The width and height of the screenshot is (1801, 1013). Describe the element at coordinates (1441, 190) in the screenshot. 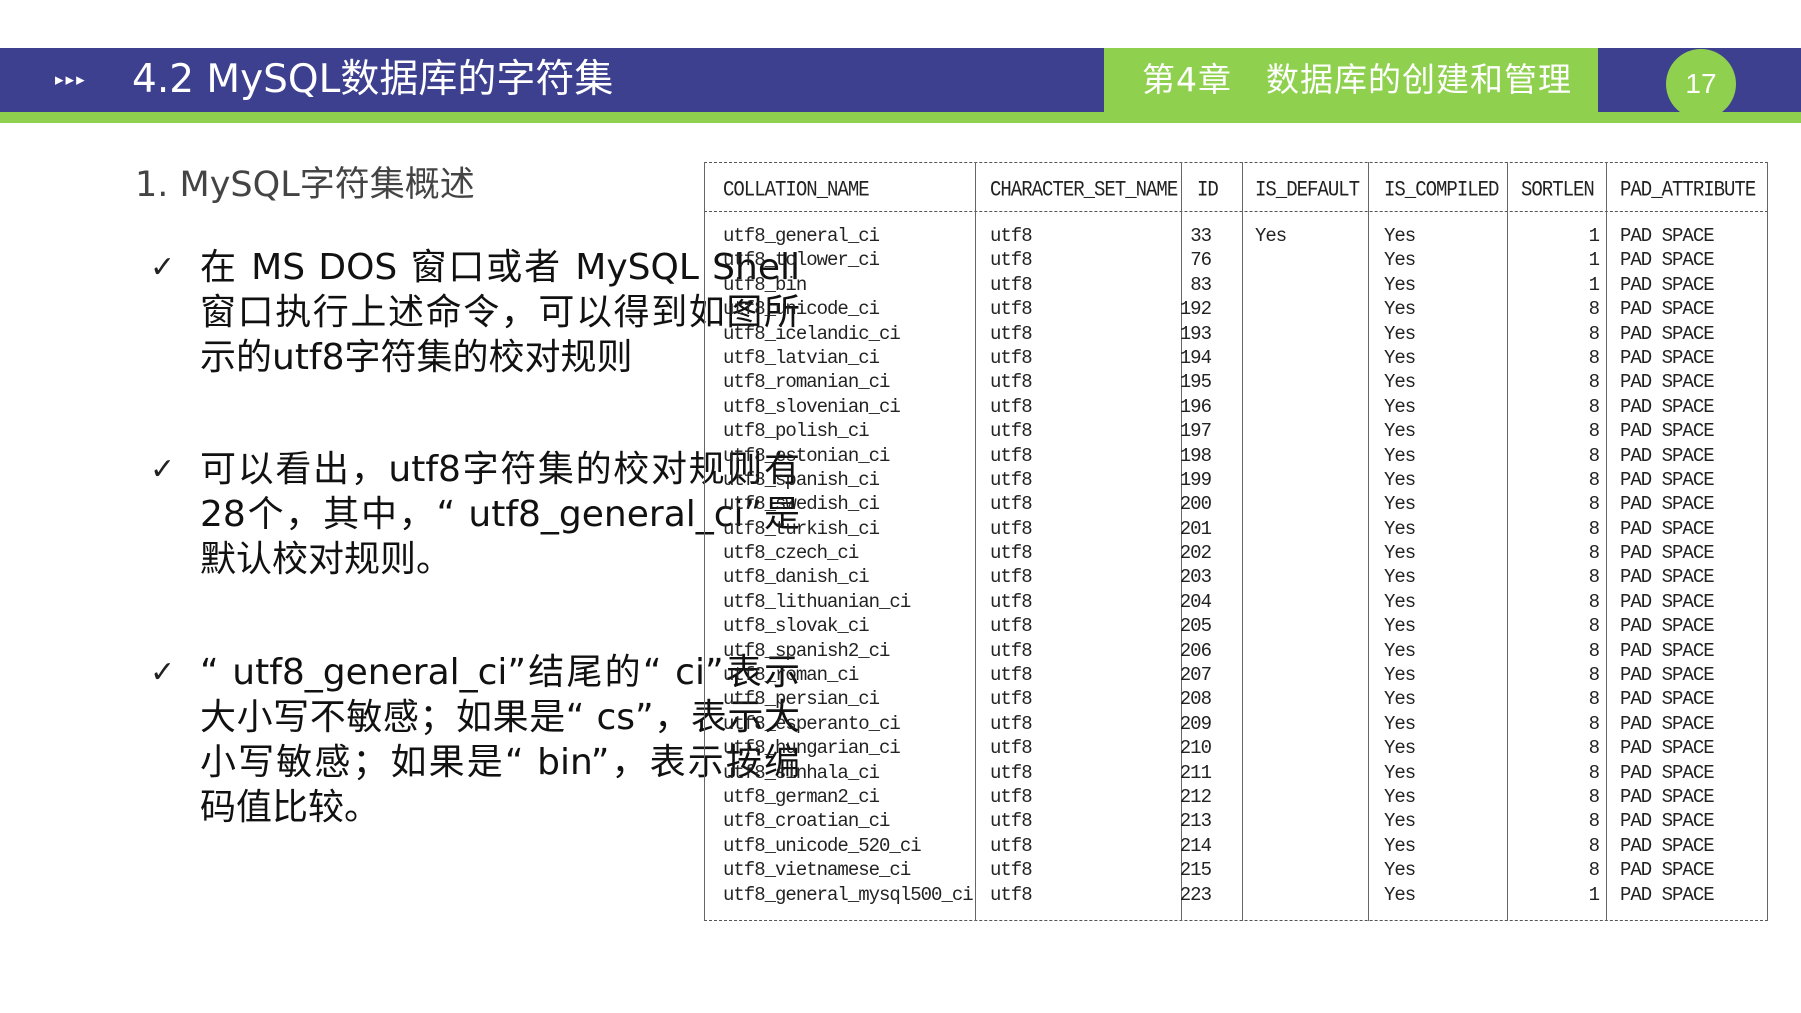

I see `column-header: IS_COMPILED` at that location.